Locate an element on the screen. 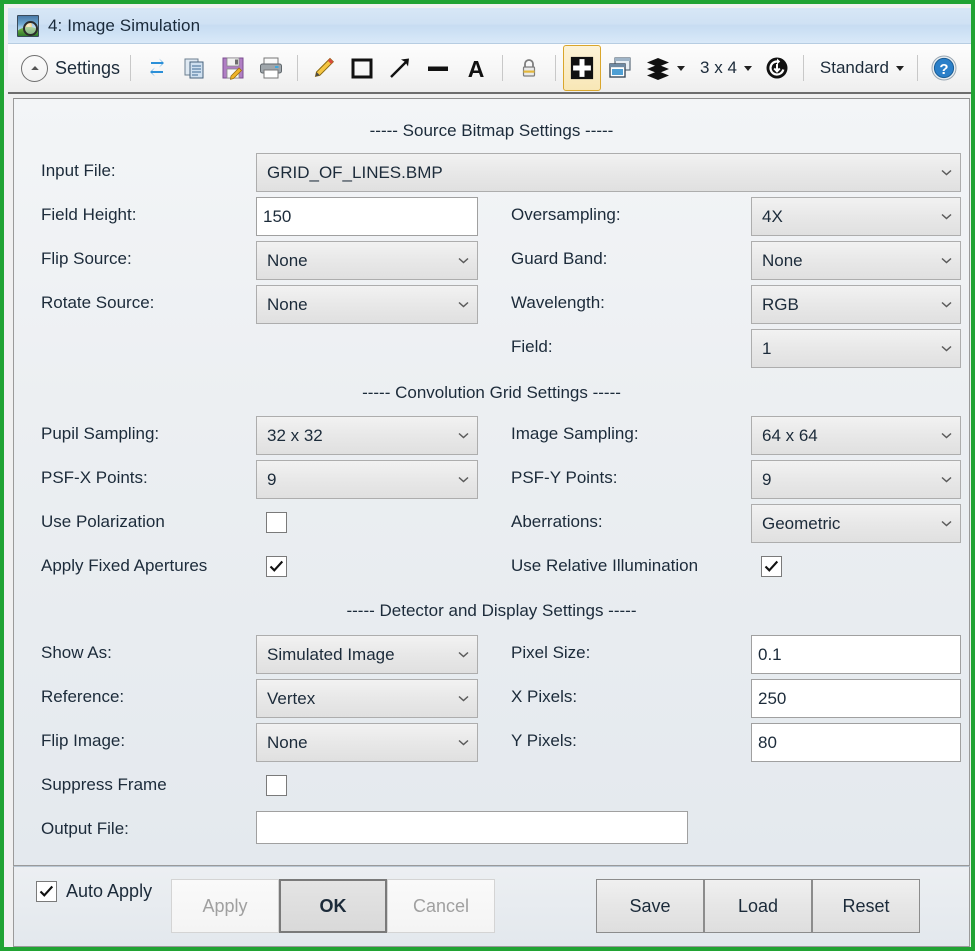 The width and height of the screenshot is (975, 951). print-icon is located at coordinates (271, 68).